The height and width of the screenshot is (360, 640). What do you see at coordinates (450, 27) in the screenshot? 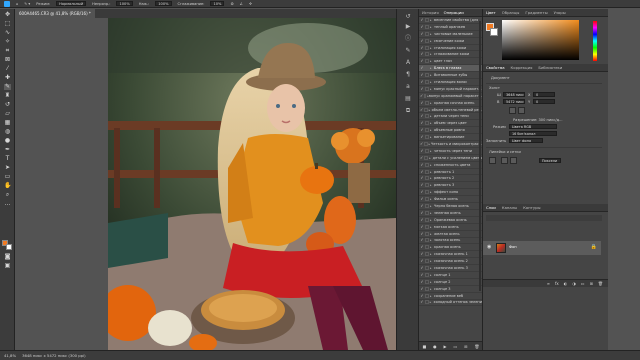
I see `action-row: ✓ ▸ теплый оранжев` at bounding box center [450, 27].